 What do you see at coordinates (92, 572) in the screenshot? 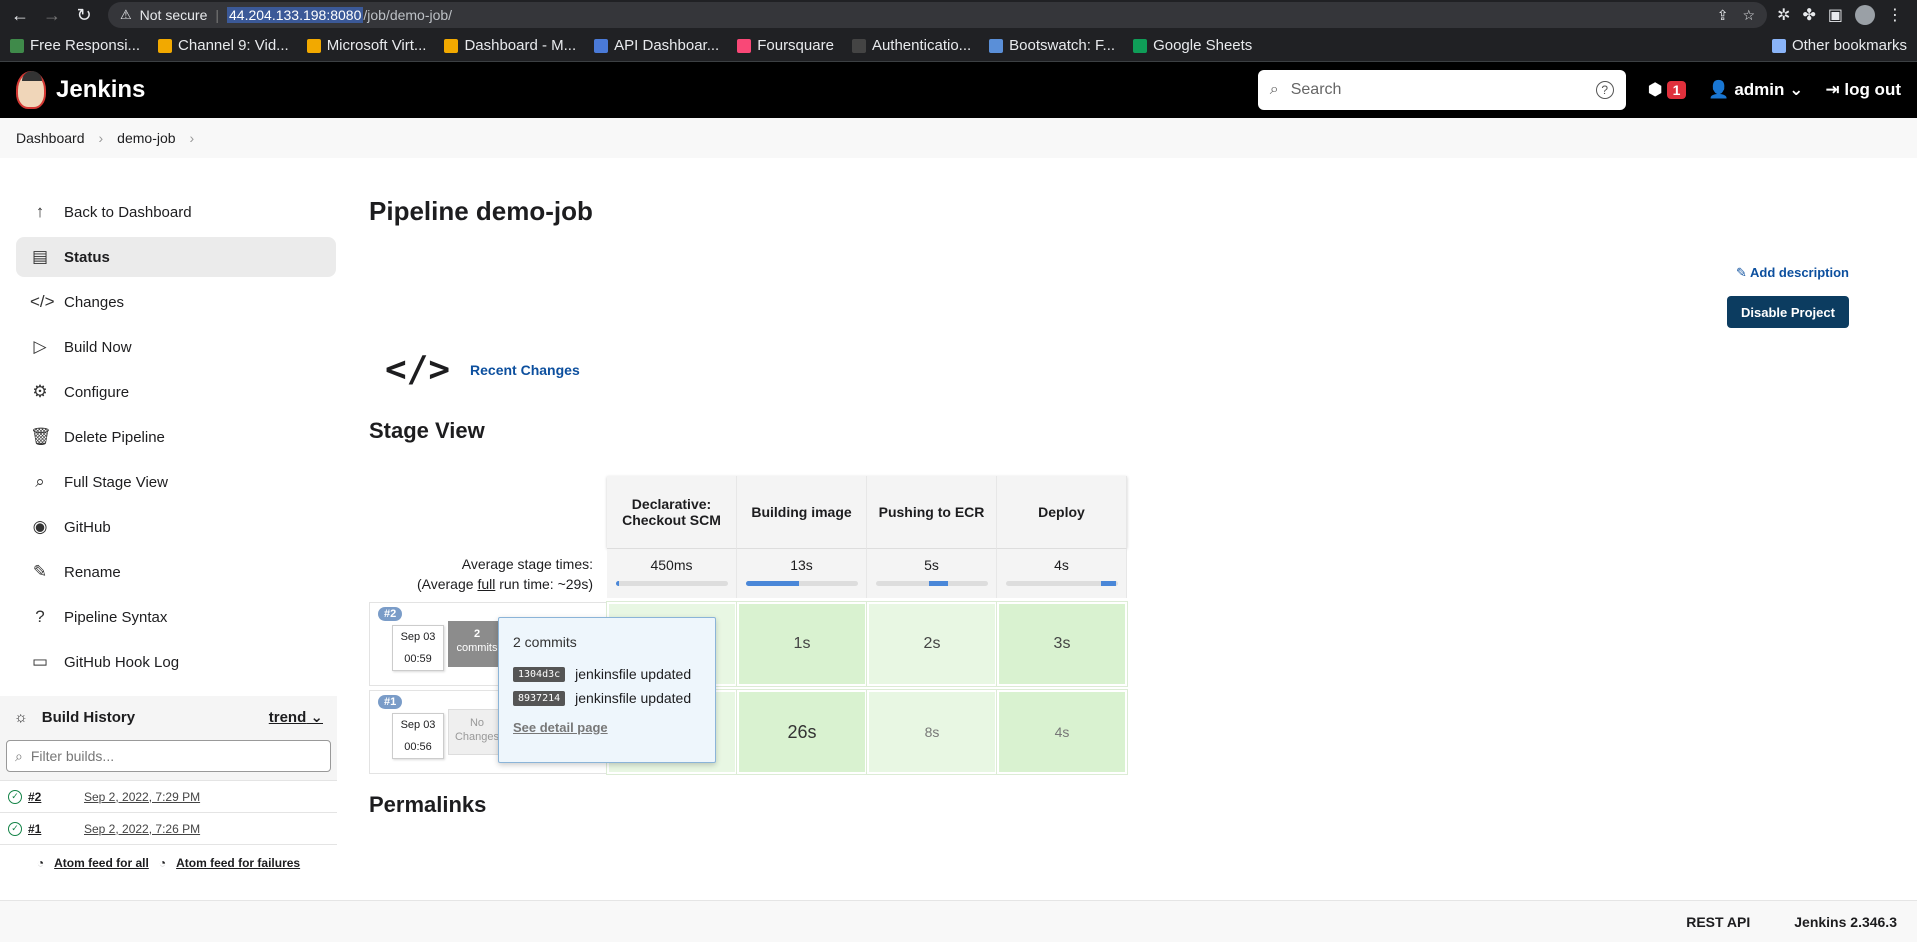
I see `sidebar-item-label: Rename` at bounding box center [92, 572].